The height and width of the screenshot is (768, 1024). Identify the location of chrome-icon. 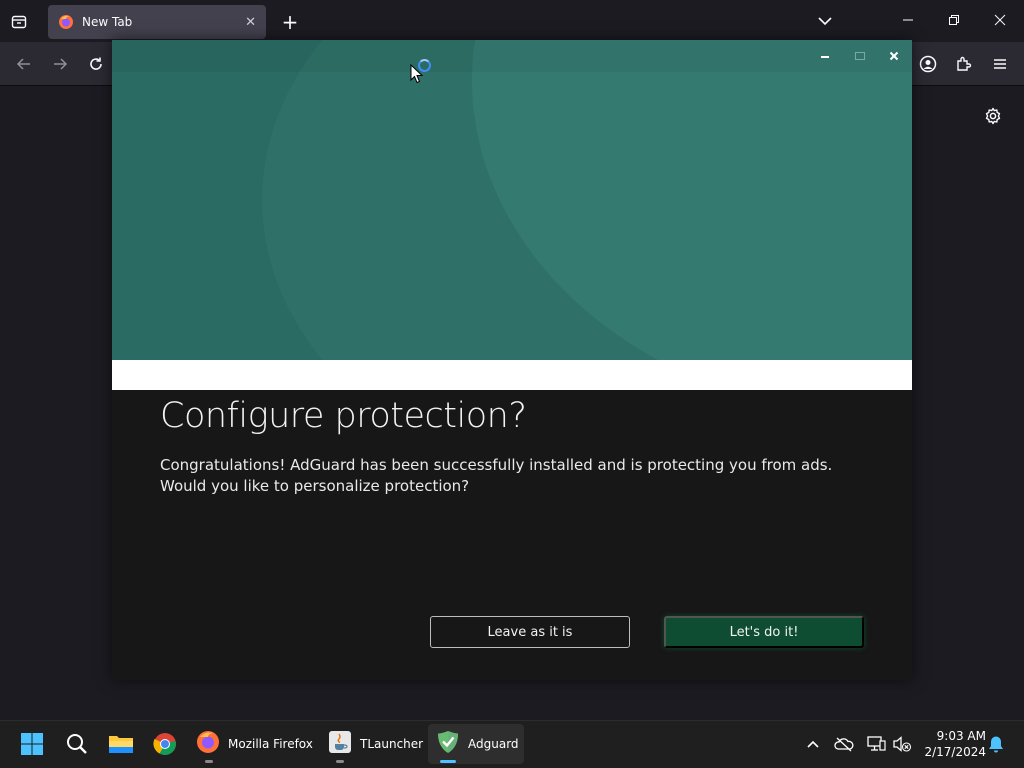
(165, 744).